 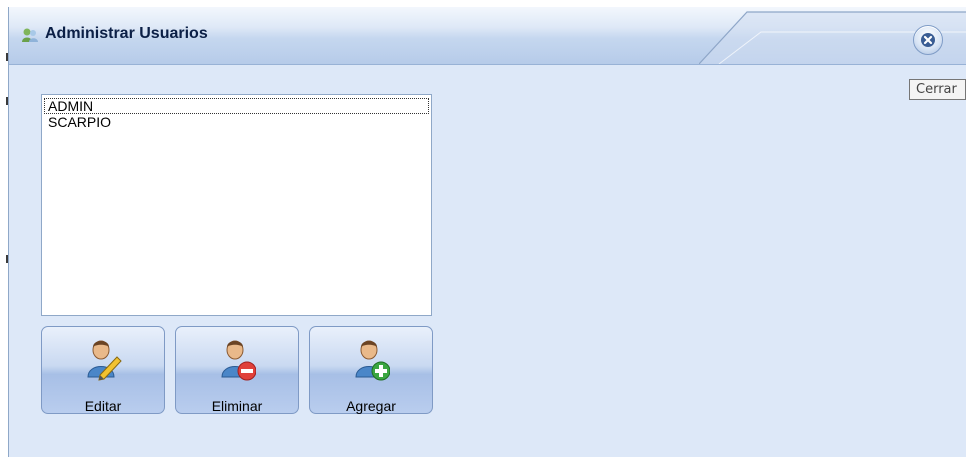 I want to click on edit-user-icon, so click(x=104, y=360).